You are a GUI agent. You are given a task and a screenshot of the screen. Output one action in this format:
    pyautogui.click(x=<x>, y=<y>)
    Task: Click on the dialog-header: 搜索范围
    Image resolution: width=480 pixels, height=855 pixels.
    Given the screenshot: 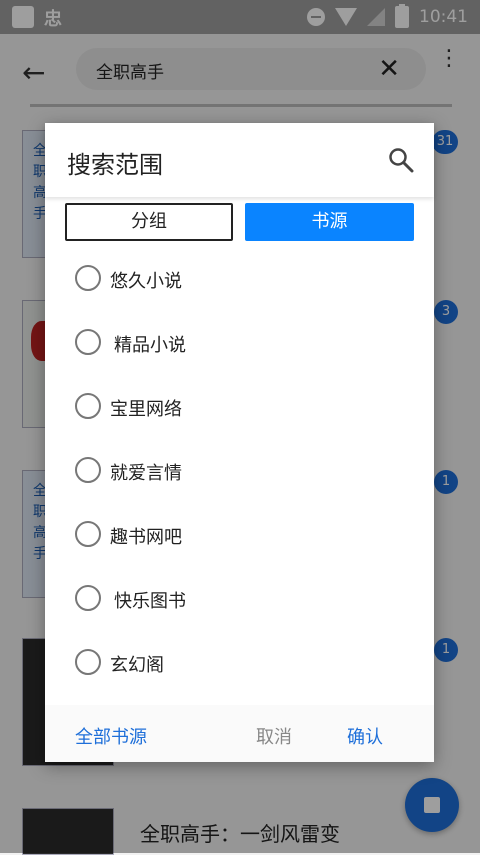 What is the action you would take?
    pyautogui.click(x=239, y=160)
    